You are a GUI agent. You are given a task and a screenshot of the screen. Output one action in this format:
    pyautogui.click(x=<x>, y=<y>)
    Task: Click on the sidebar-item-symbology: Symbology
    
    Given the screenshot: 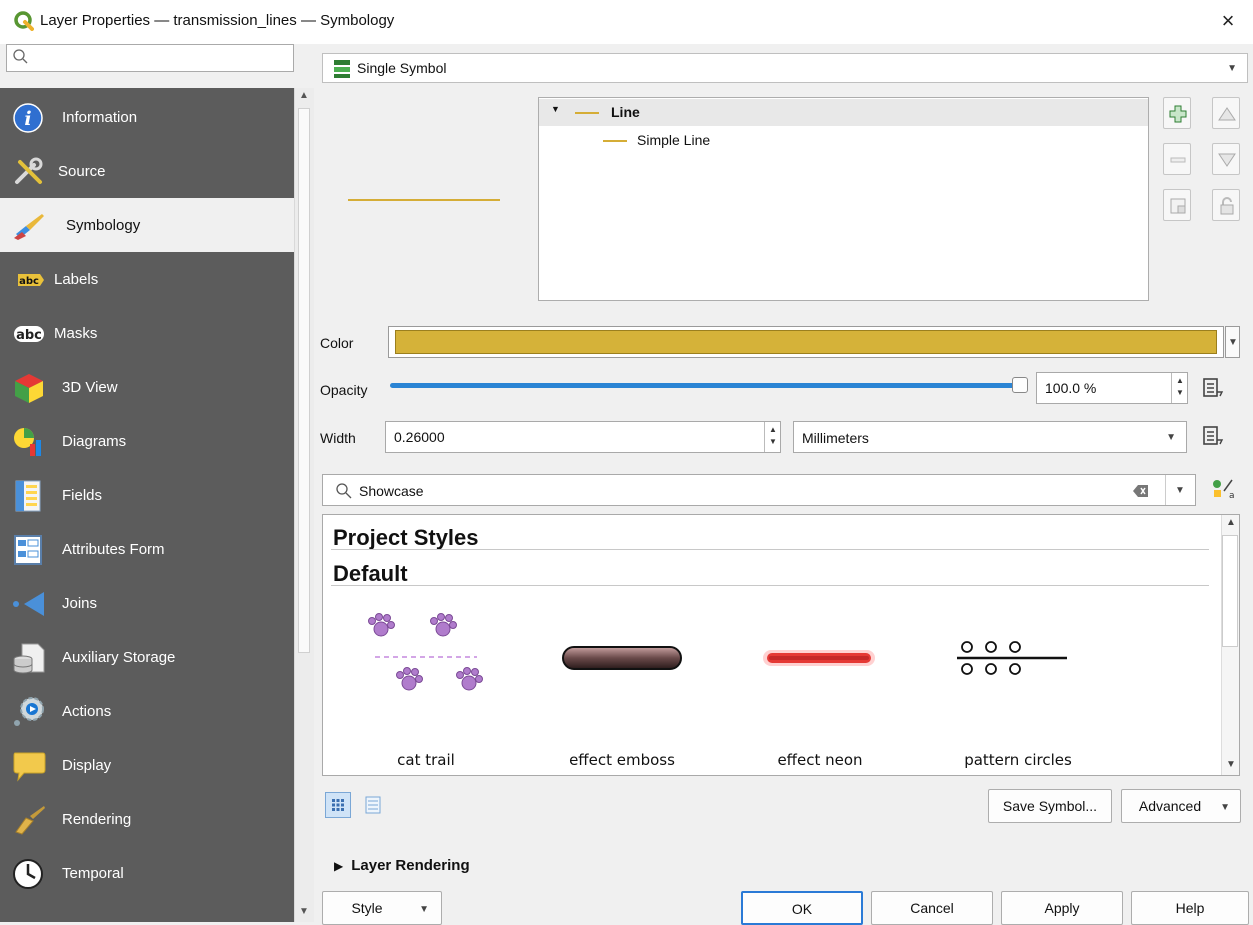 What is the action you would take?
    pyautogui.click(x=147, y=225)
    